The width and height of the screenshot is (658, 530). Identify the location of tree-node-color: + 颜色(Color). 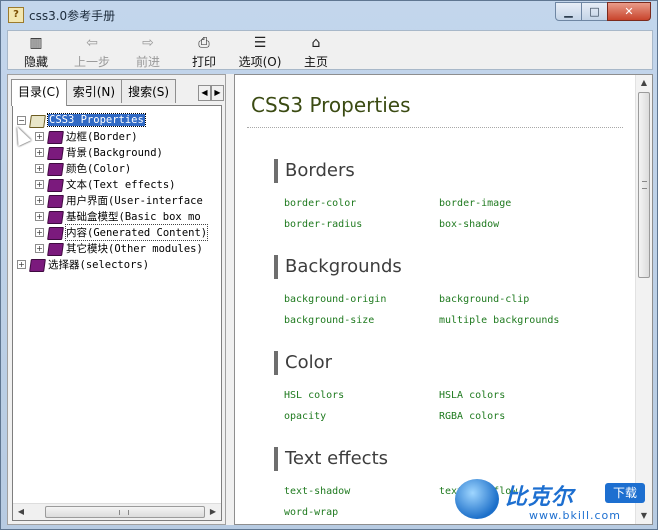
(83, 168).